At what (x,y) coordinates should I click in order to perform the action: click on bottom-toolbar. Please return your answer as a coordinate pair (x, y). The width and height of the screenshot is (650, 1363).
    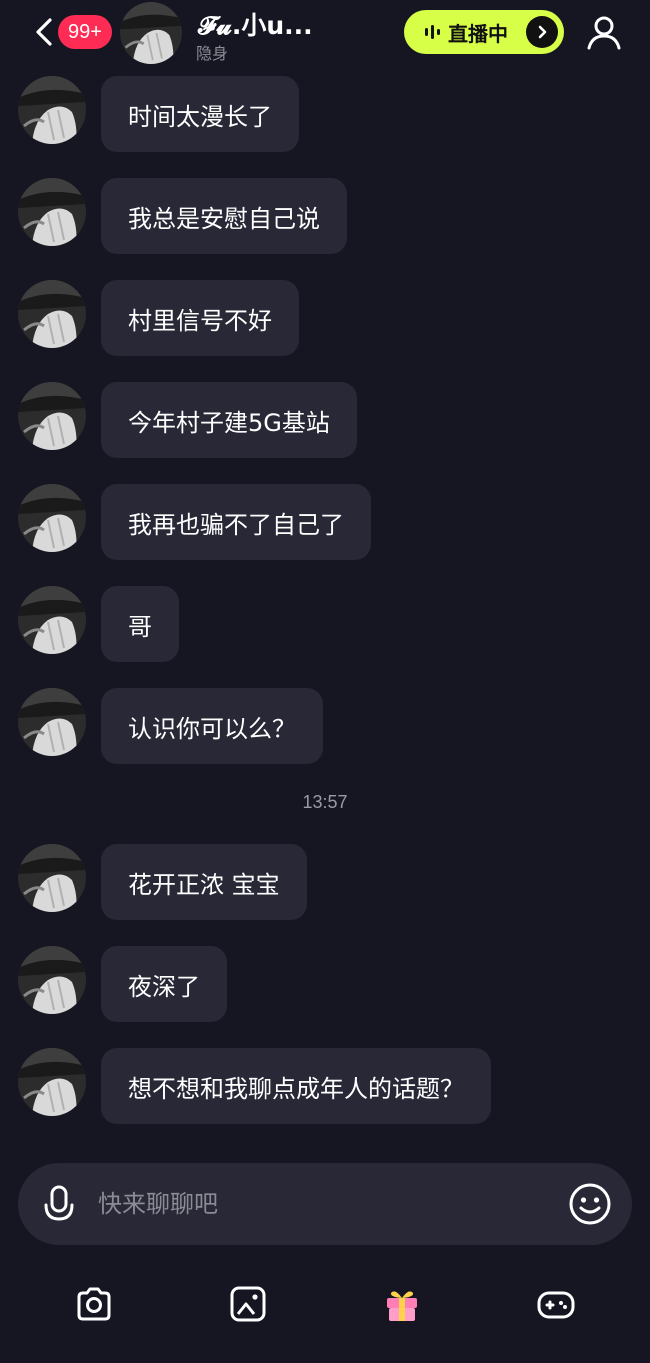
    Looking at the image, I should click on (325, 1305).